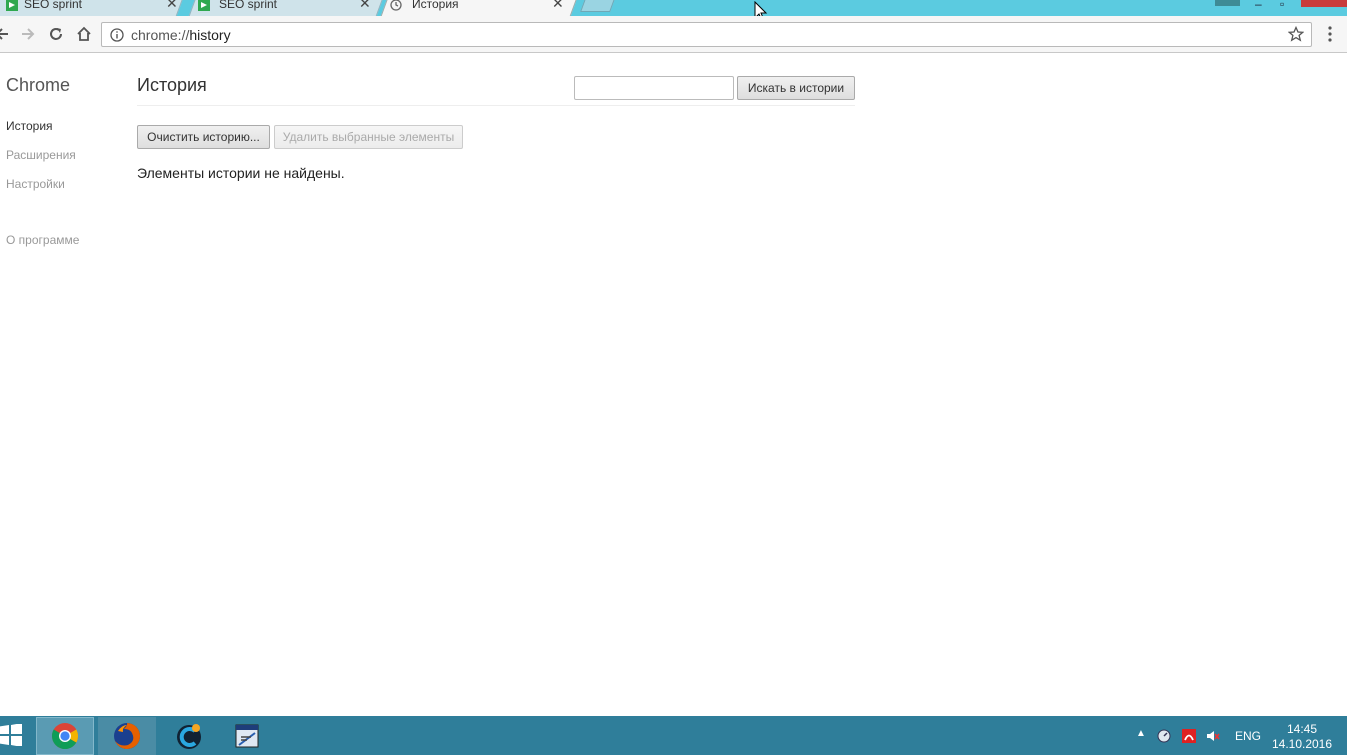 This screenshot has height=755, width=1347. I want to click on chrome-icon, so click(65, 736).